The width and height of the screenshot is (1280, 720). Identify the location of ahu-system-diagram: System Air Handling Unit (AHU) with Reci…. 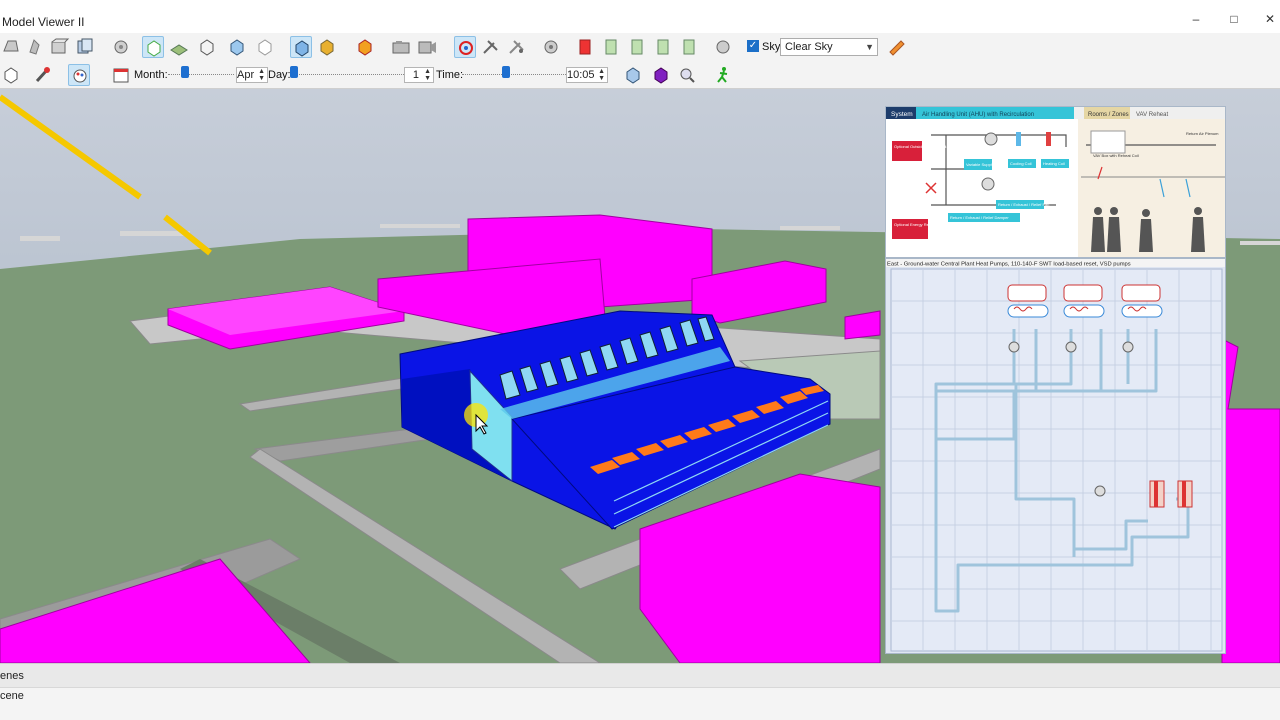
(1055, 182).